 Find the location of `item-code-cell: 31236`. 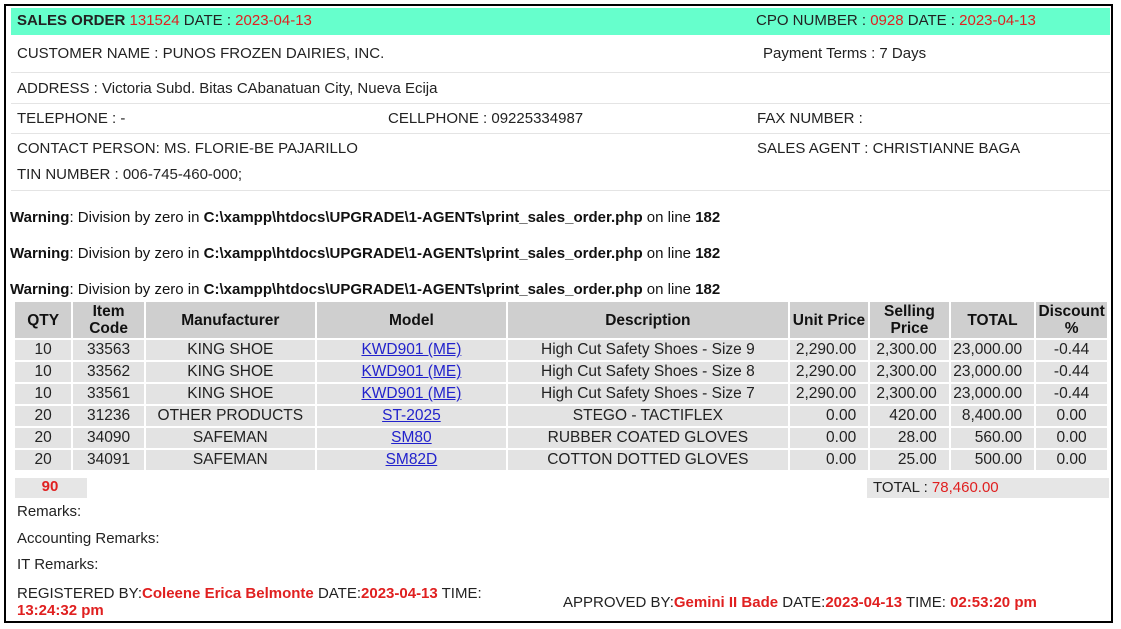

item-code-cell: 31236 is located at coordinates (108, 416).